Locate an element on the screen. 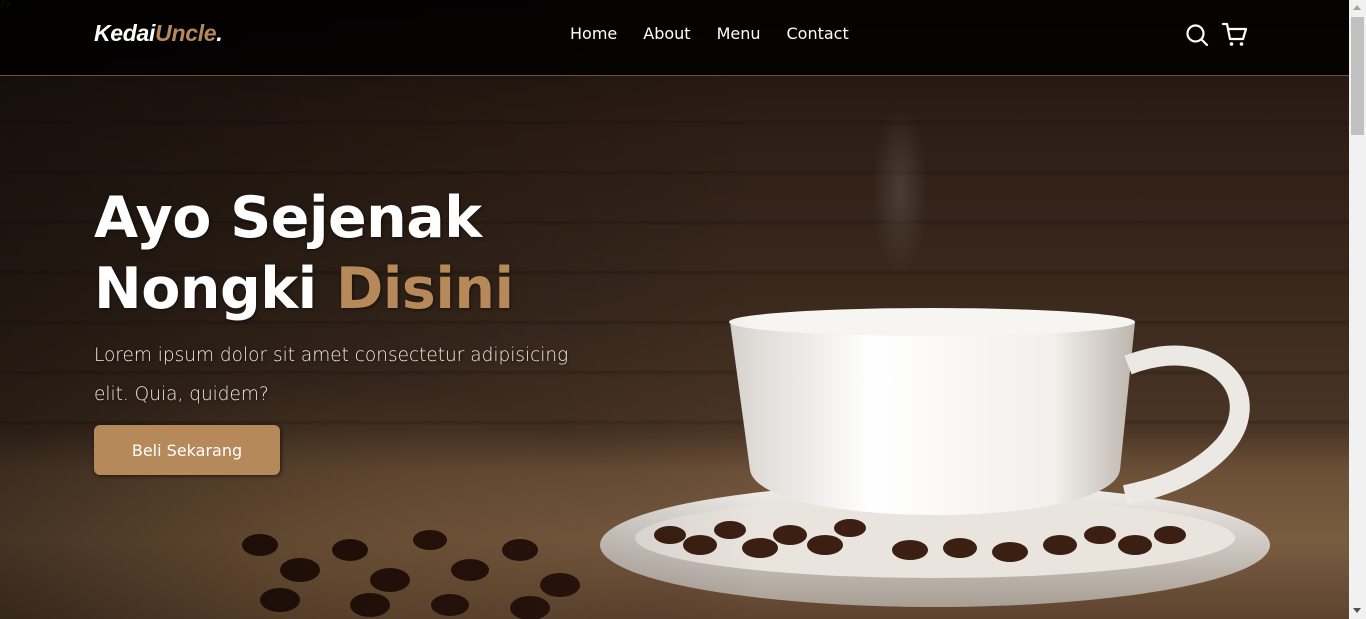  brand-logo: KedaiUncle. is located at coordinates (158, 33).